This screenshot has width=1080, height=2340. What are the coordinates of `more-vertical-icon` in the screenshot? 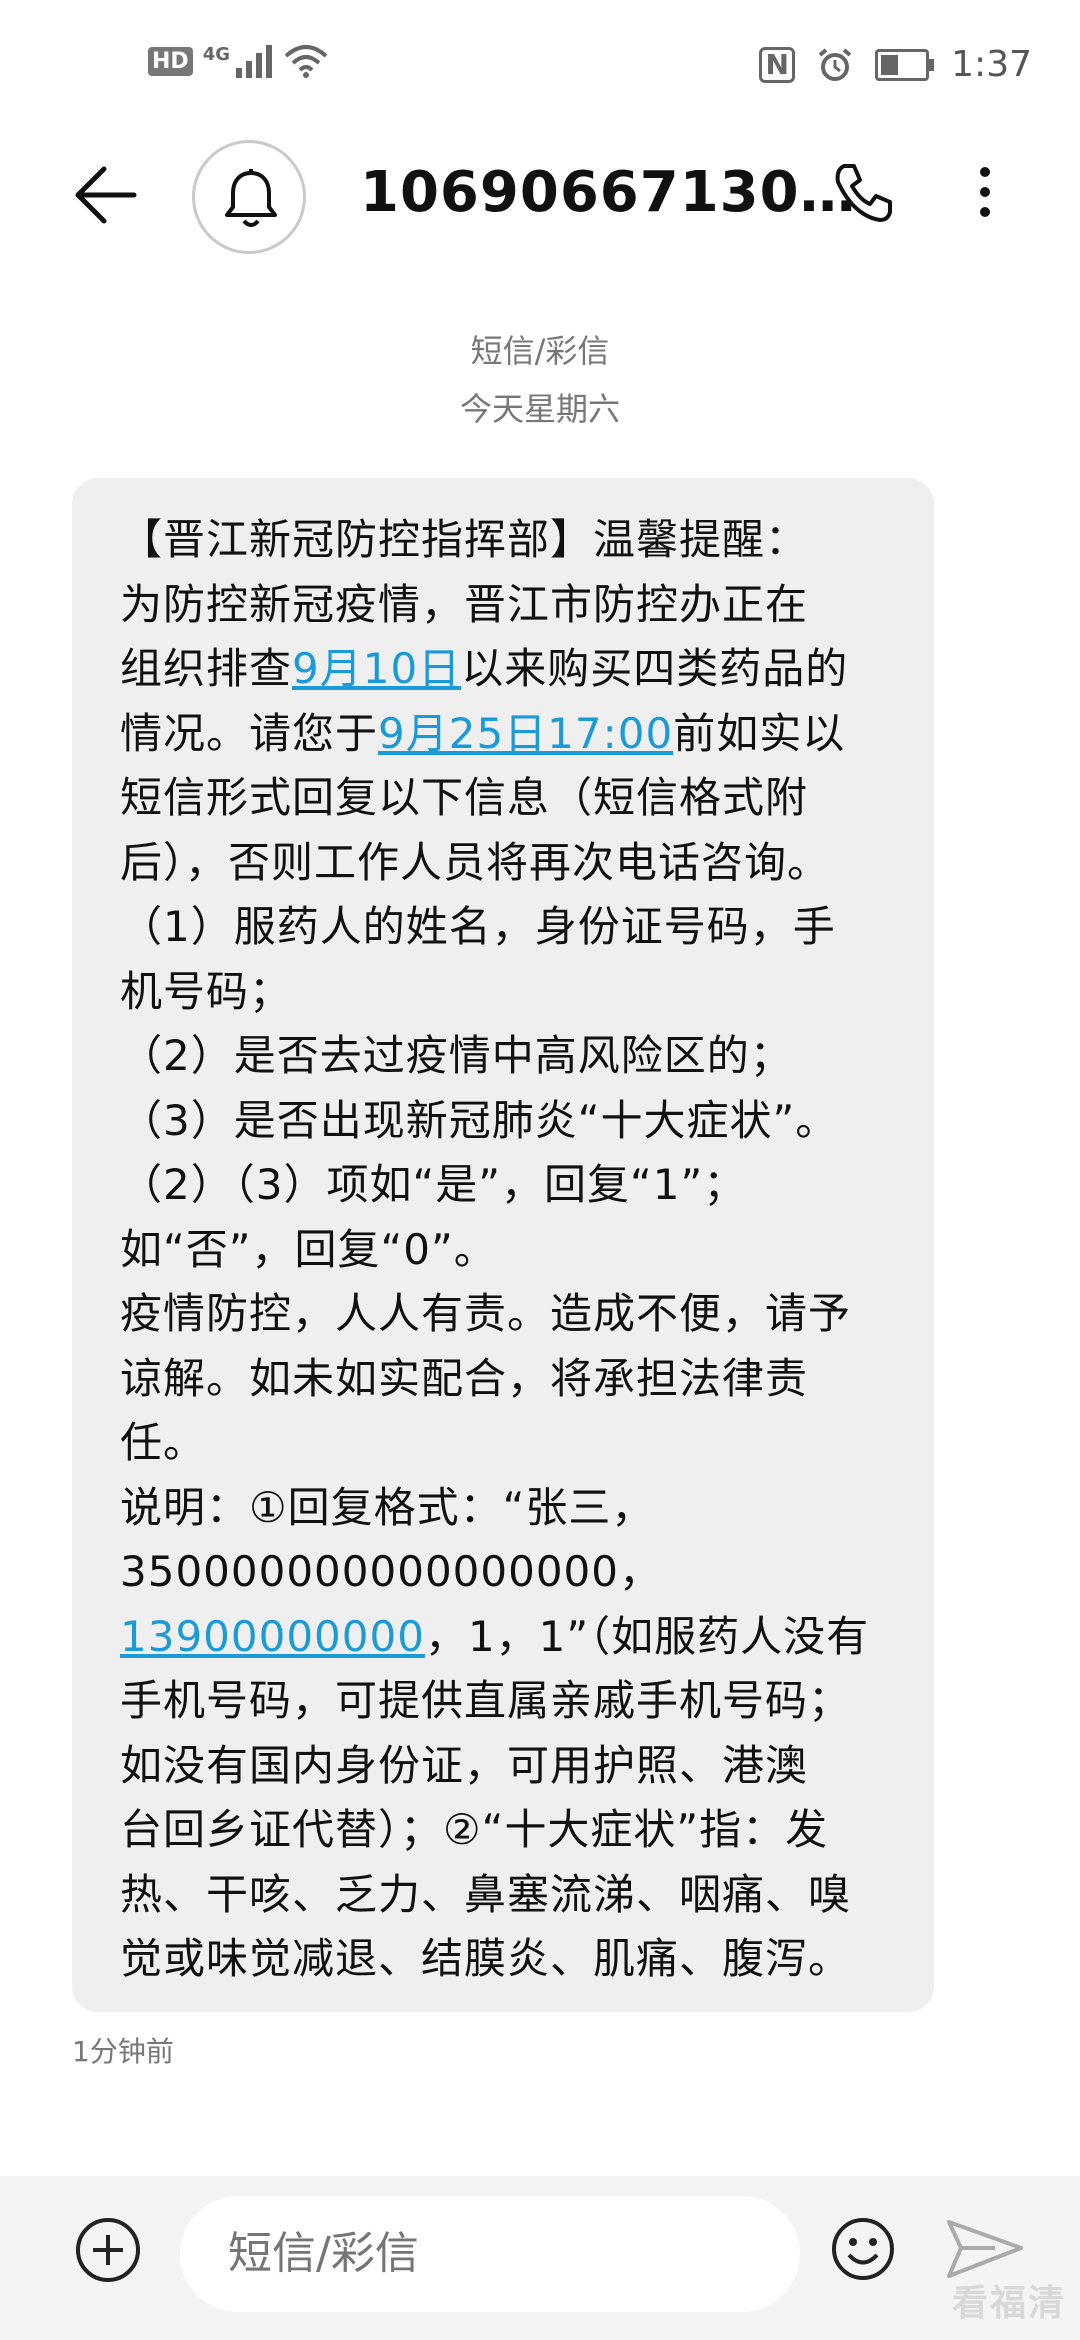 It's located at (985, 195).